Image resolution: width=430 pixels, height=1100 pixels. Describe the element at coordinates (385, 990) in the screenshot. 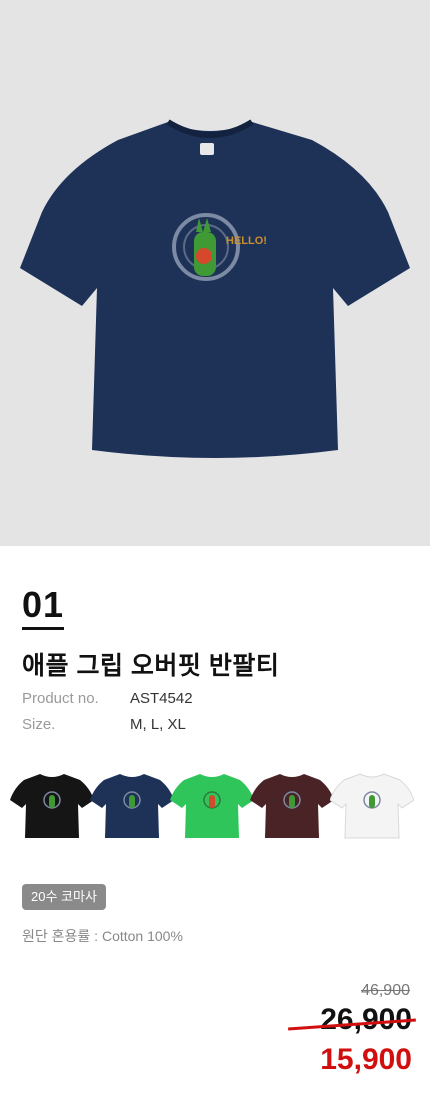

I see `original-price: 46,900` at that location.